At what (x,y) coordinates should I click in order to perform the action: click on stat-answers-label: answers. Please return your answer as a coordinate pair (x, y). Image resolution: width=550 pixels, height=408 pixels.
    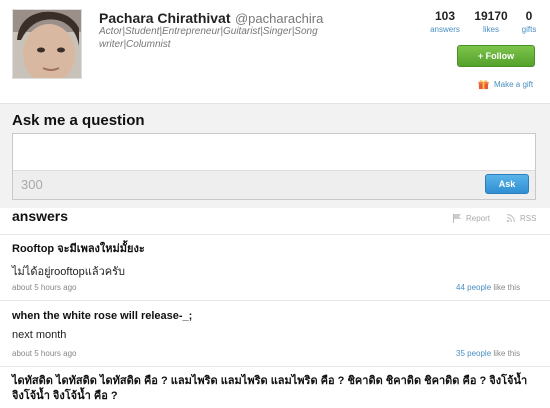
    Looking at the image, I should click on (445, 29).